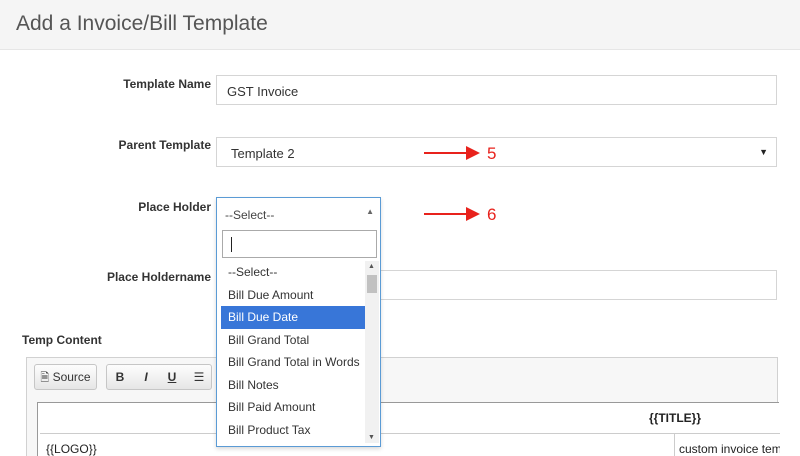  Describe the element at coordinates (174, 207) in the screenshot. I see `place-holder-label: Place Holder` at that location.